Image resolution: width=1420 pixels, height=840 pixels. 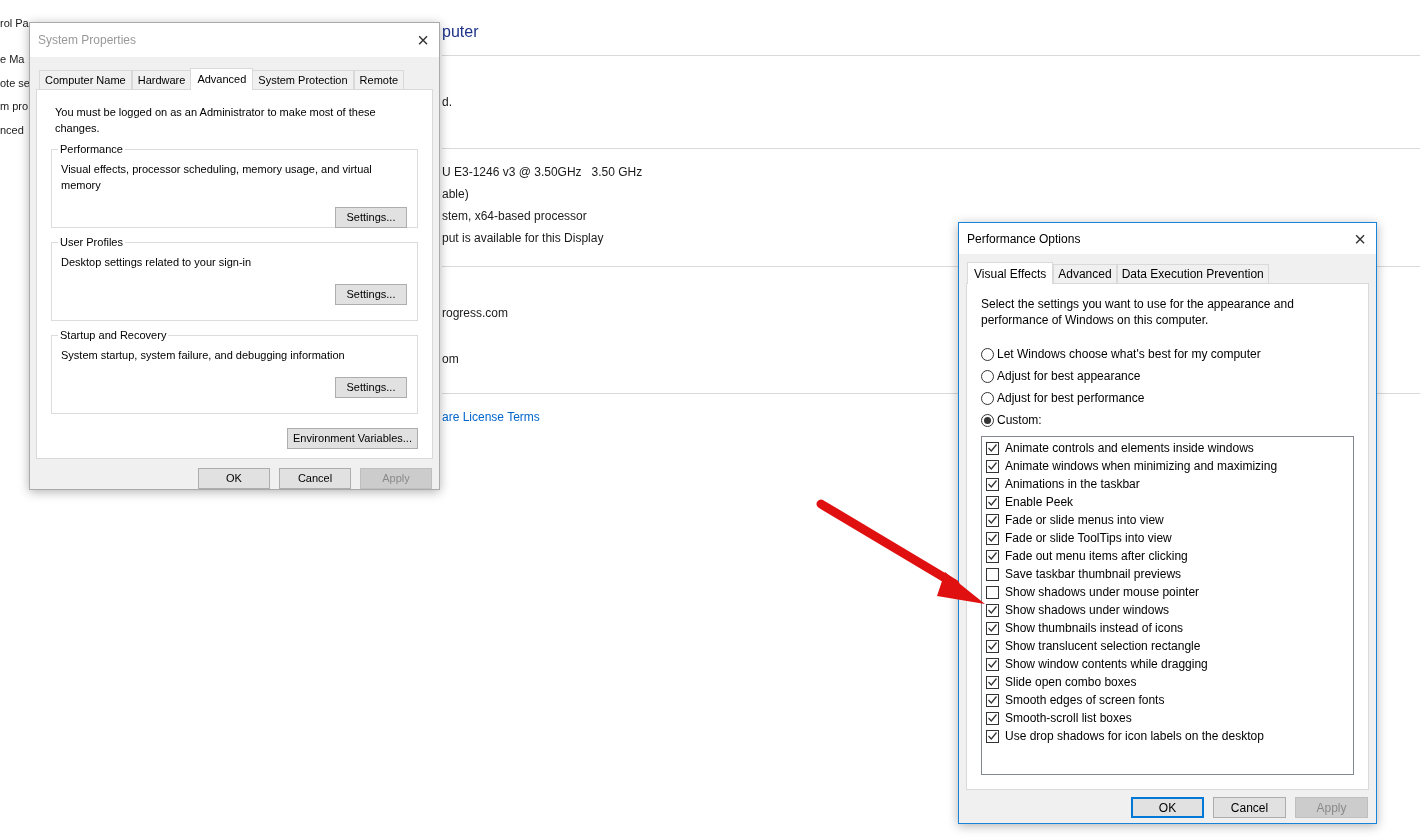 What do you see at coordinates (161, 79) in the screenshot?
I see `tab: Hardware` at bounding box center [161, 79].